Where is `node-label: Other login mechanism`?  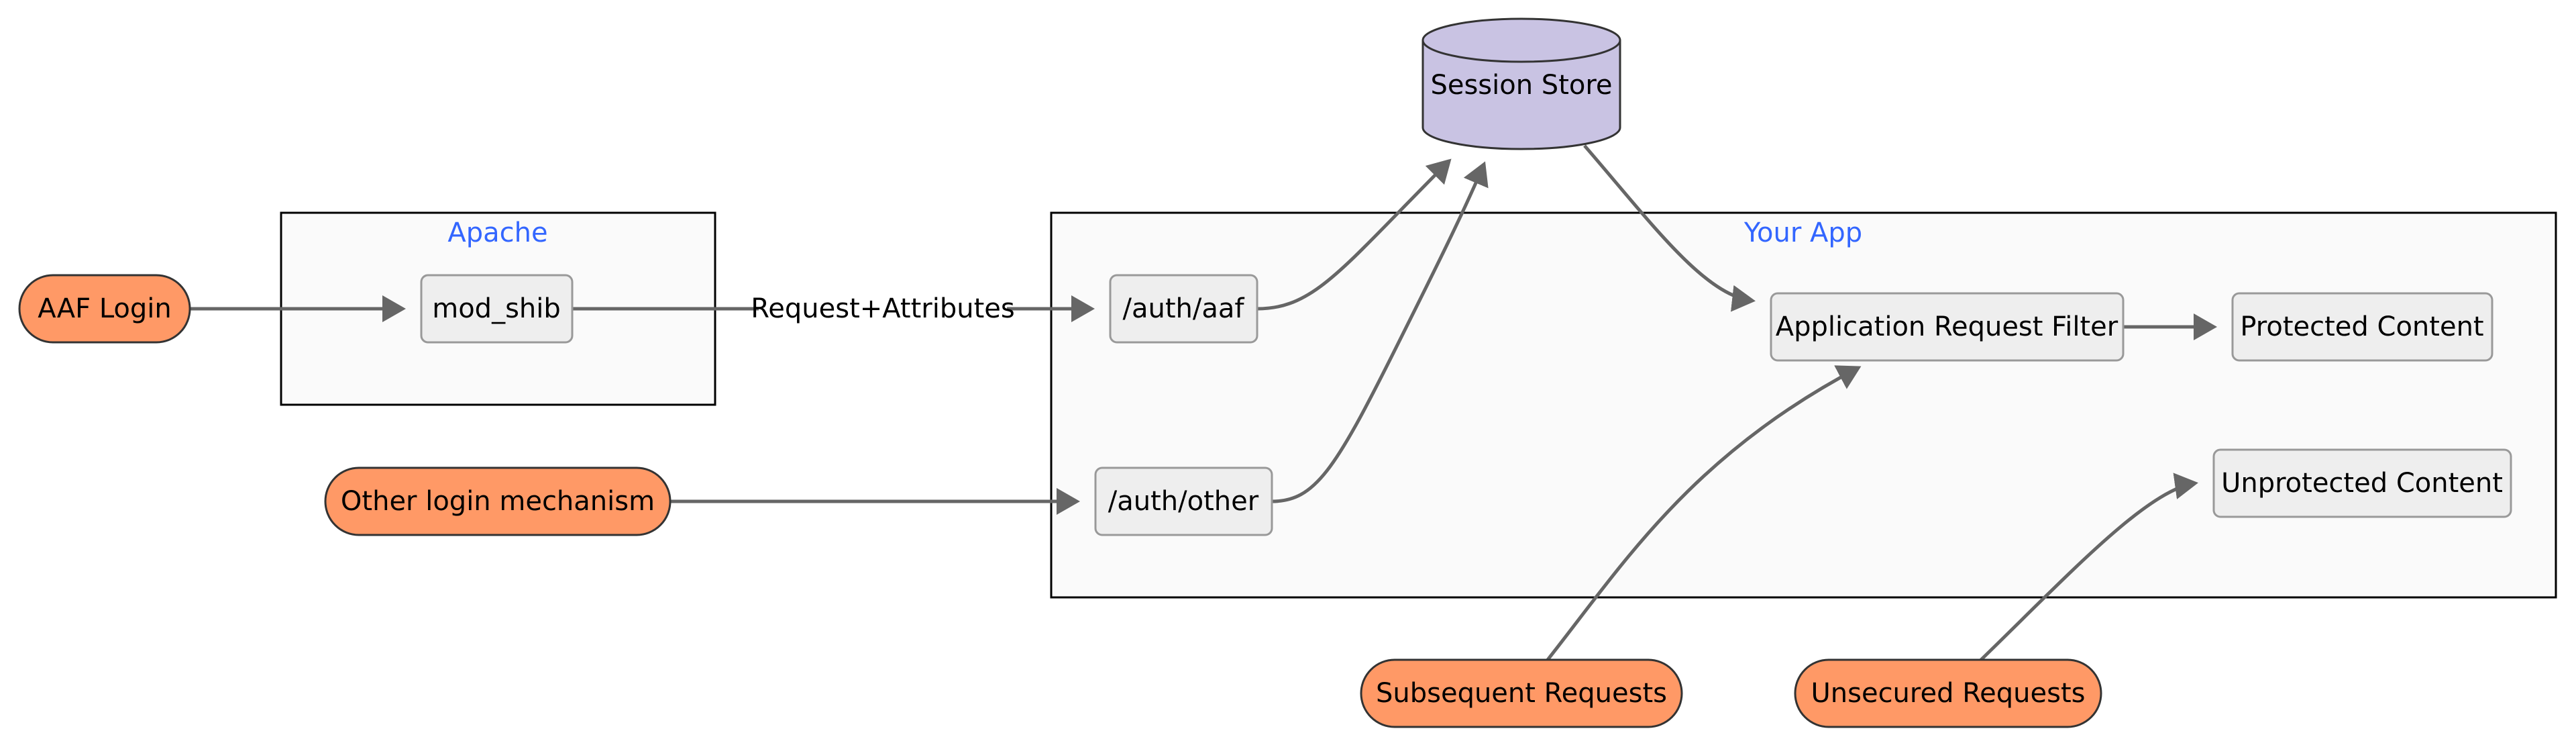 node-label: Other login mechanism is located at coordinates (498, 502).